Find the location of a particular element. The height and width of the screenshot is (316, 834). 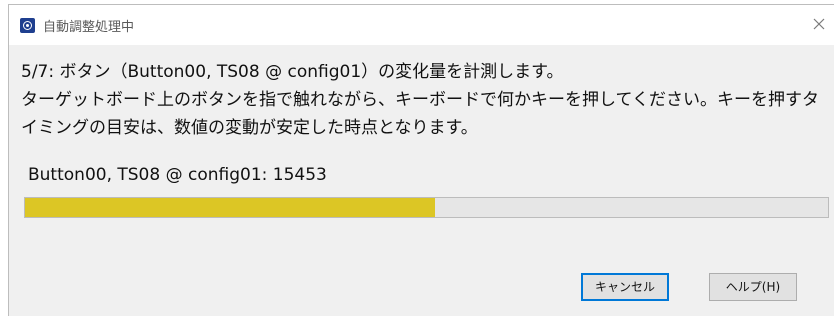

progress-fill is located at coordinates (230, 207).